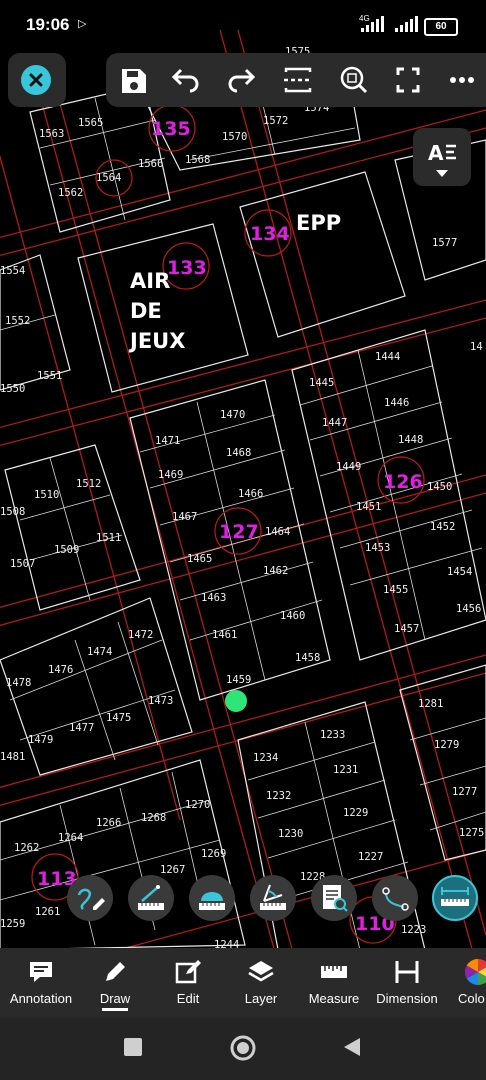 The image size is (486, 1080). What do you see at coordinates (12, 757) in the screenshot?
I see `lot-number: 1481` at bounding box center [12, 757].